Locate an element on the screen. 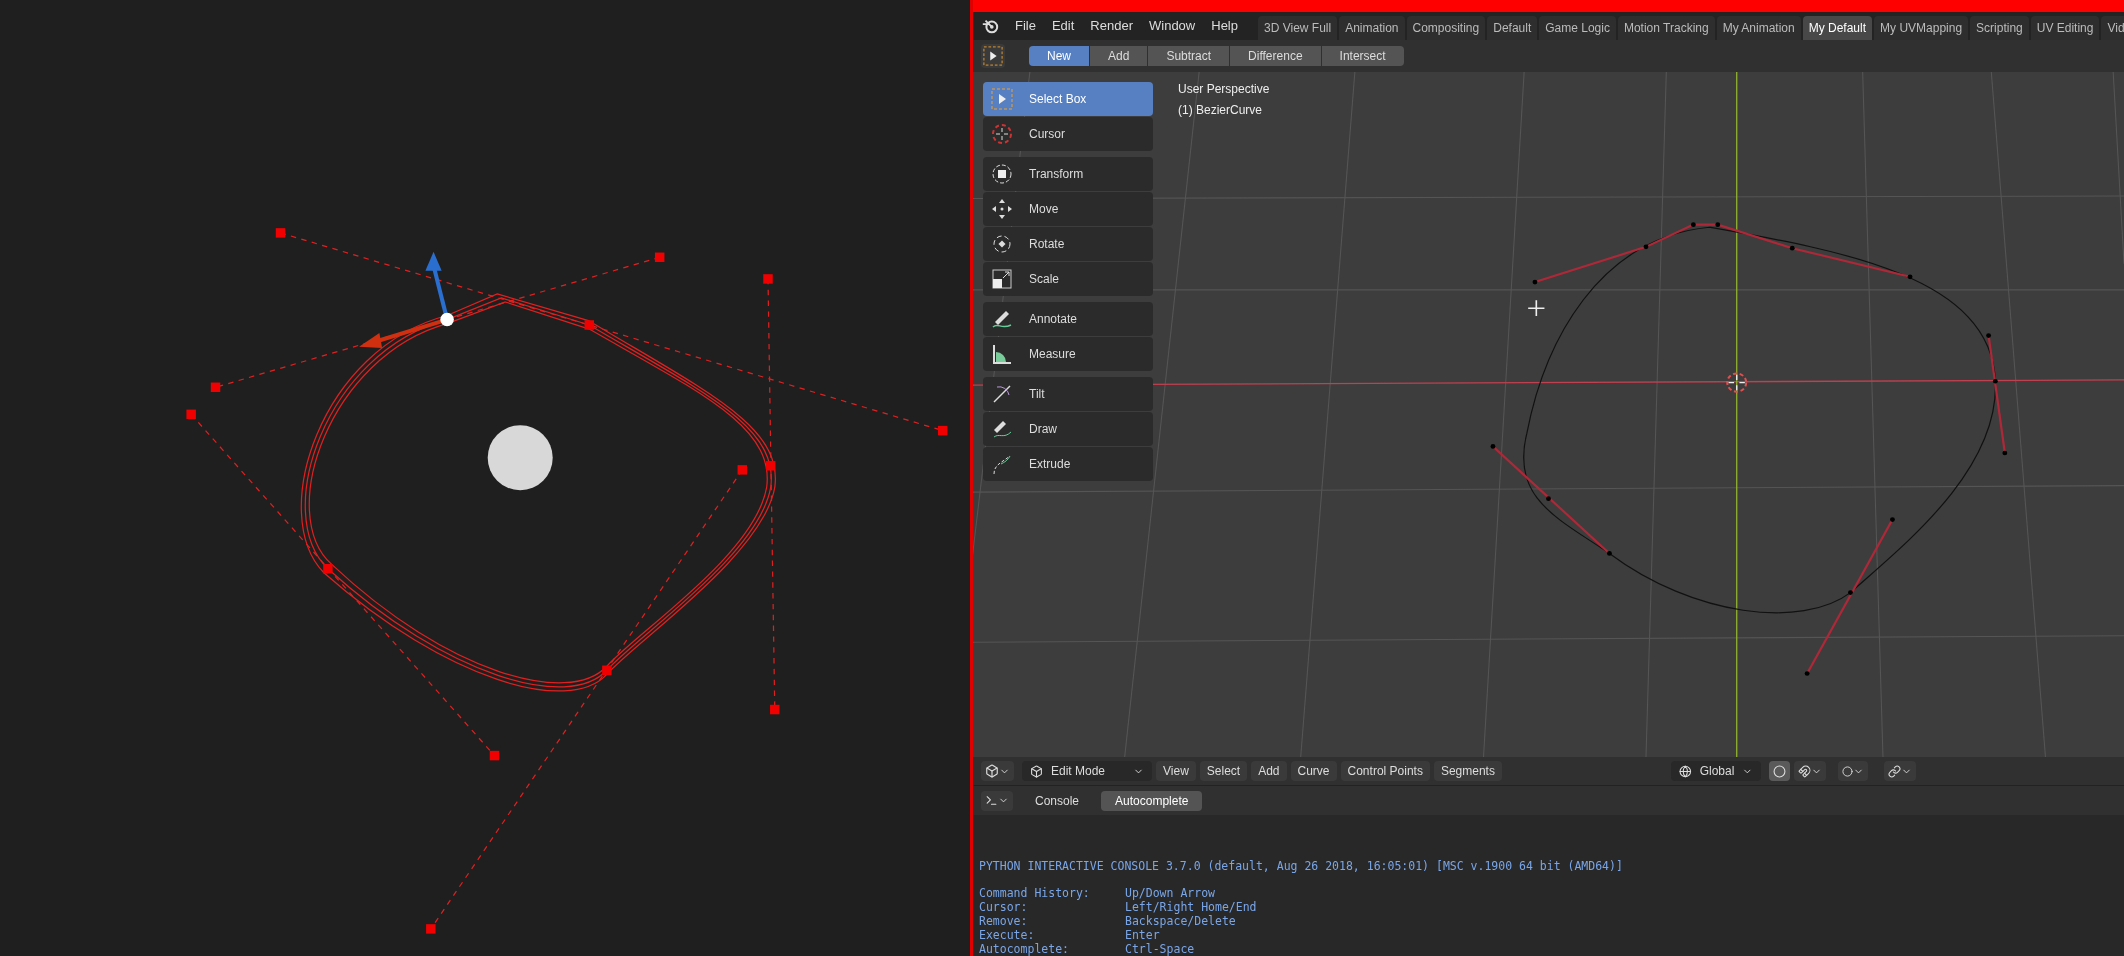 The height and width of the screenshot is (956, 2124). console-help-key: Cursor: is located at coordinates (1052, 907).